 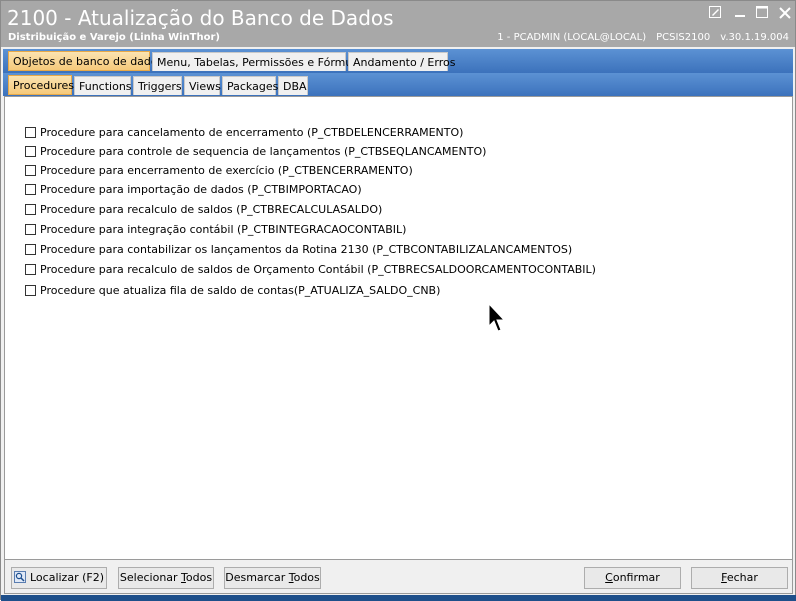 I want to click on tab-packages: Packages, so click(x=250, y=85).